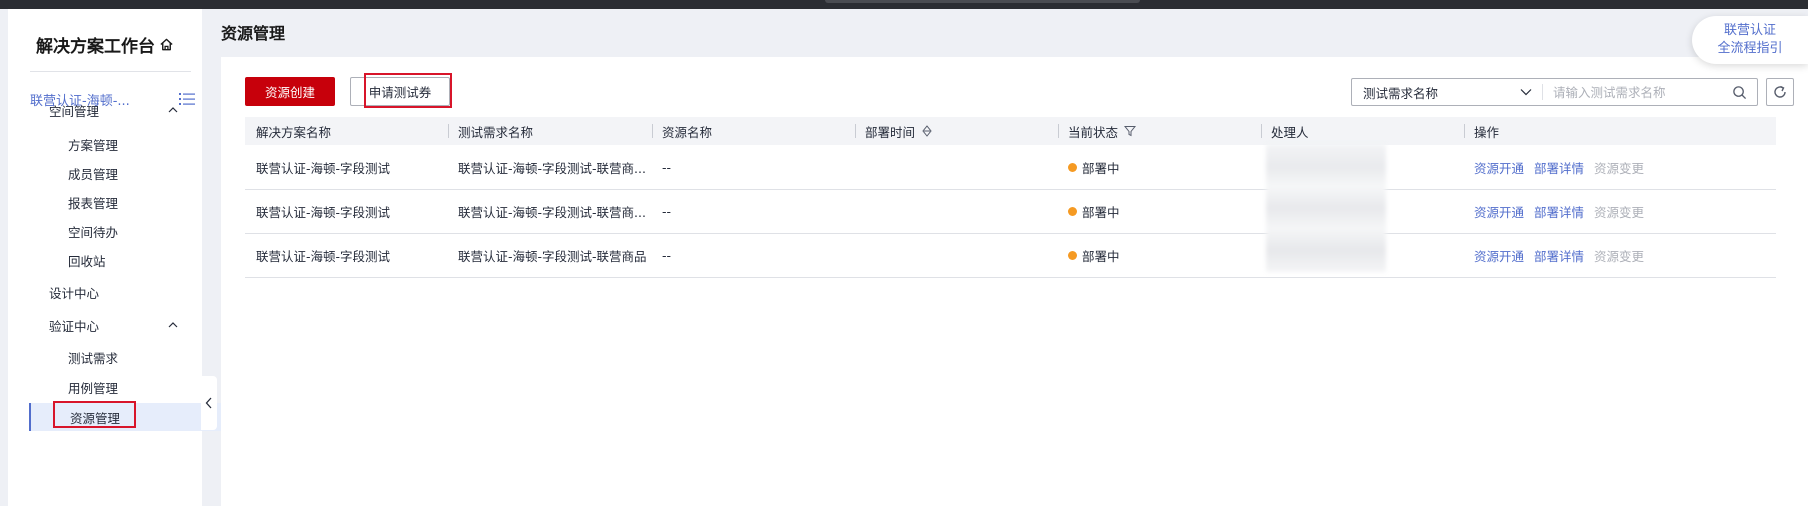  I want to click on column-label: 处理人, so click(1290, 132).